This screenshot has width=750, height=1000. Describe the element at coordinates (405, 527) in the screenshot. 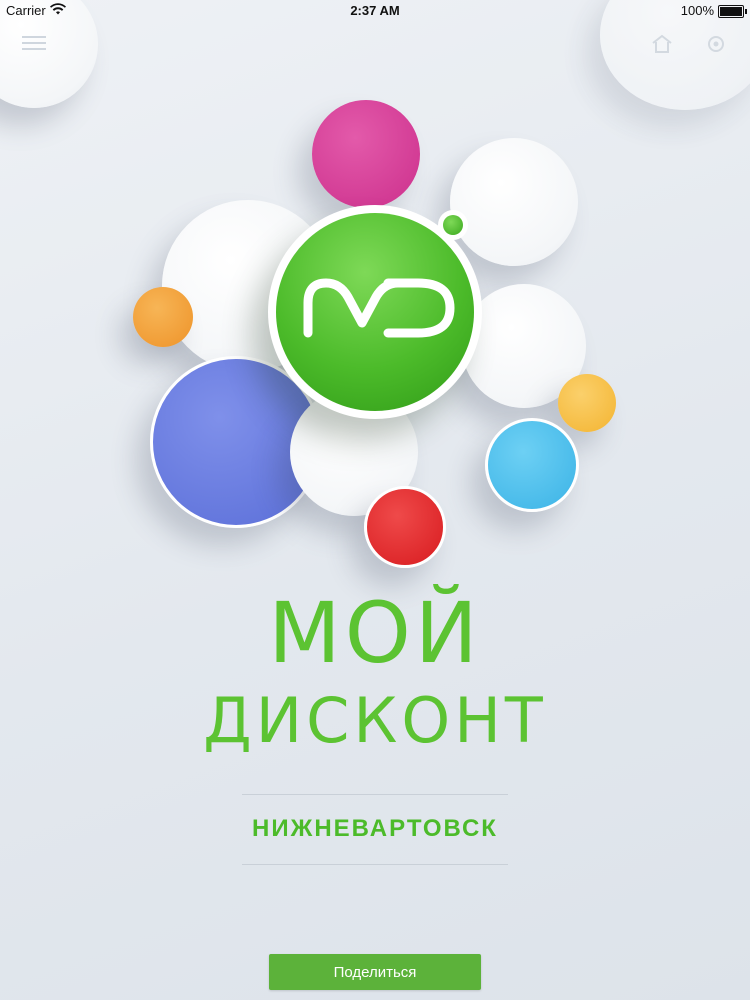

I see `decor-circle-red` at that location.